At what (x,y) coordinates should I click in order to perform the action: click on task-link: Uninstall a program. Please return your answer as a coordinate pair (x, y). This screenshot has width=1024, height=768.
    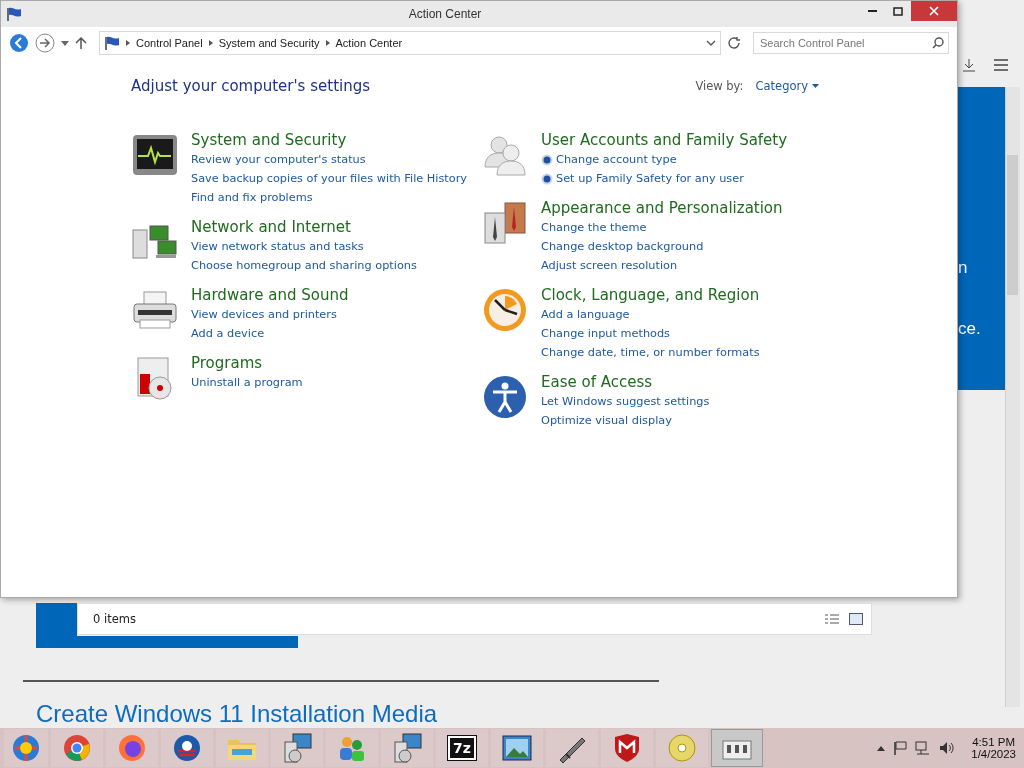
    Looking at the image, I should click on (247, 382).